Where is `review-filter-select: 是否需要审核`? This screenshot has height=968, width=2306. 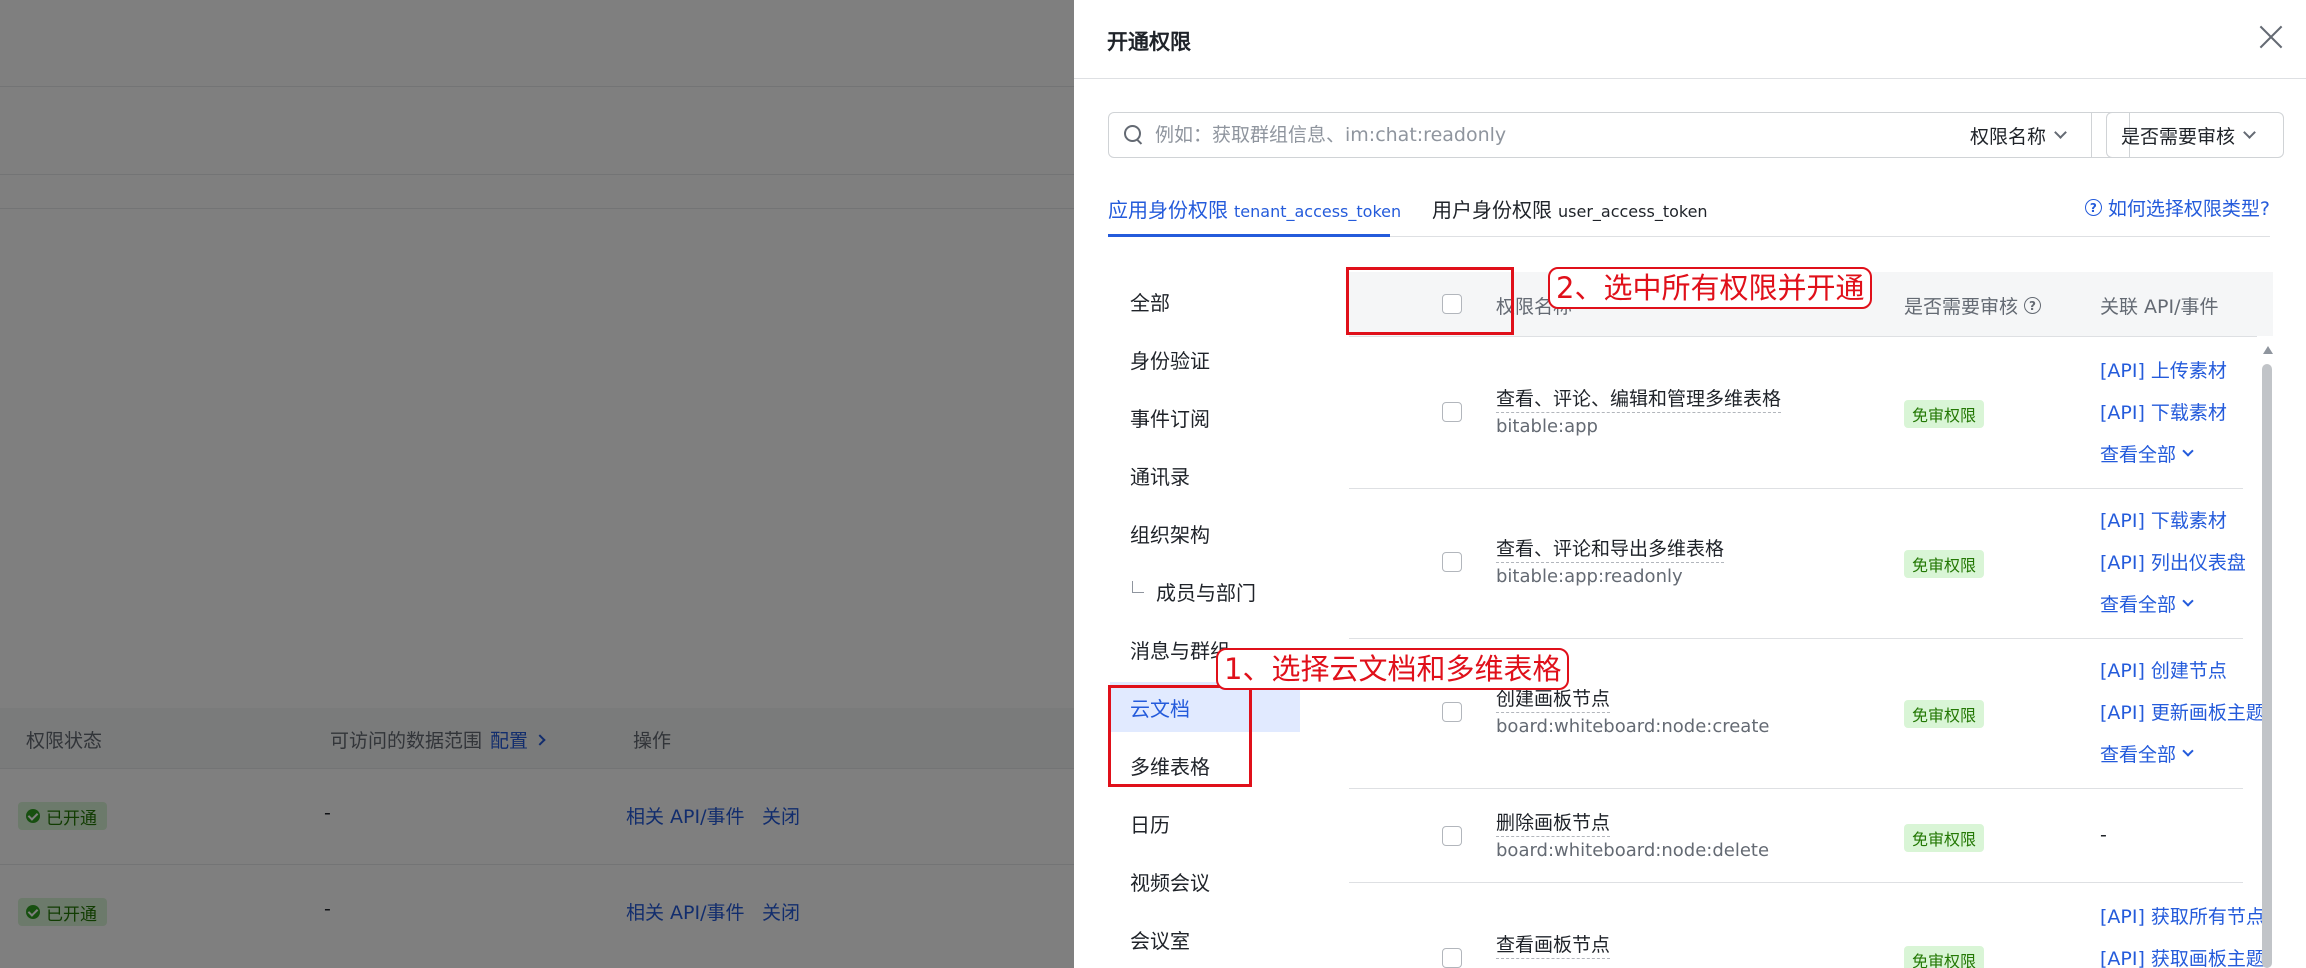 review-filter-select: 是否需要审核 is located at coordinates (2195, 135).